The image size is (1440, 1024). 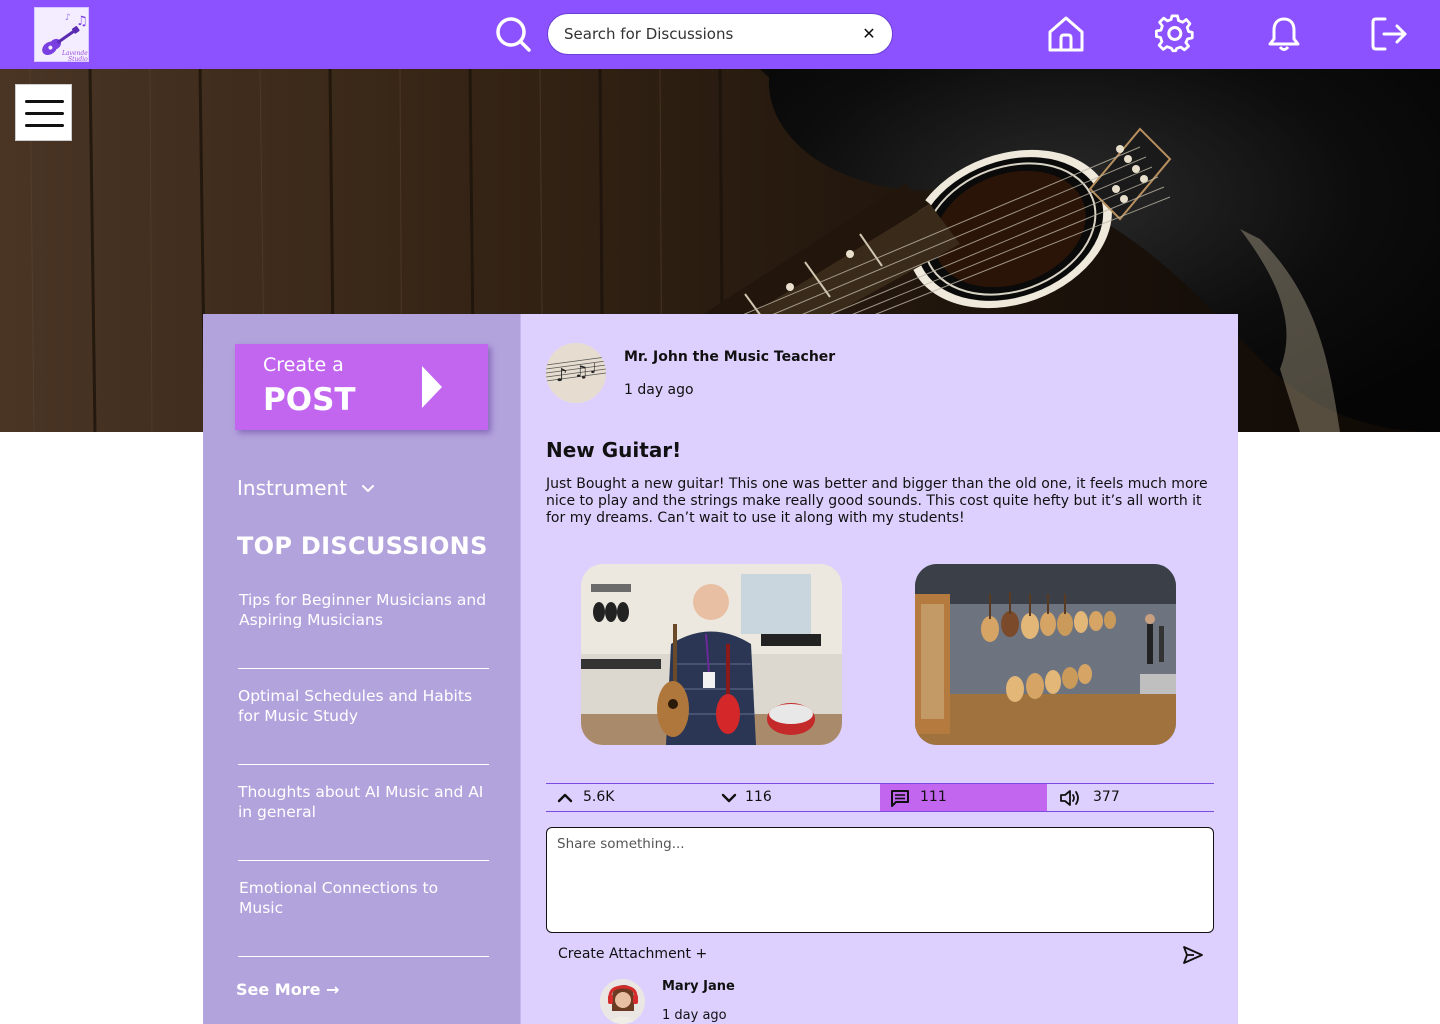 What do you see at coordinates (362, 546) in the screenshot?
I see `top-discussions-heading: TOP DISCUSSIONS` at bounding box center [362, 546].